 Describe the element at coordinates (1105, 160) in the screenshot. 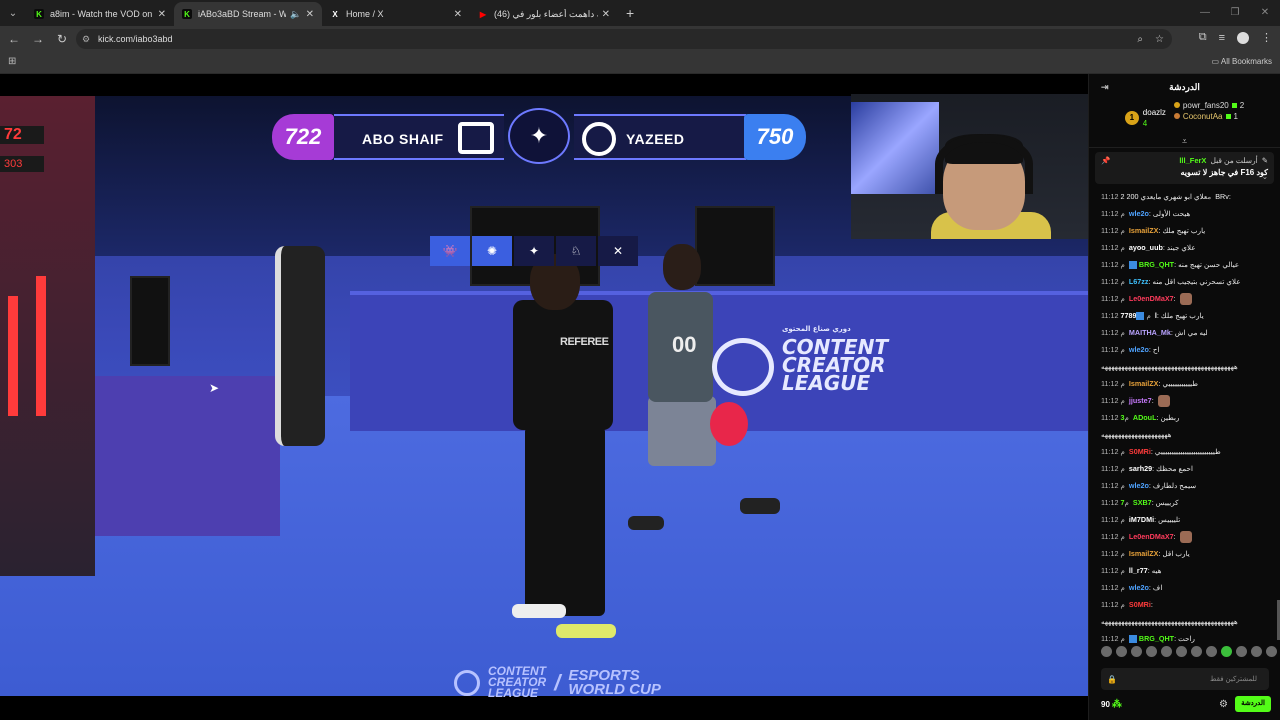

I see `pin-icon: 📌` at that location.